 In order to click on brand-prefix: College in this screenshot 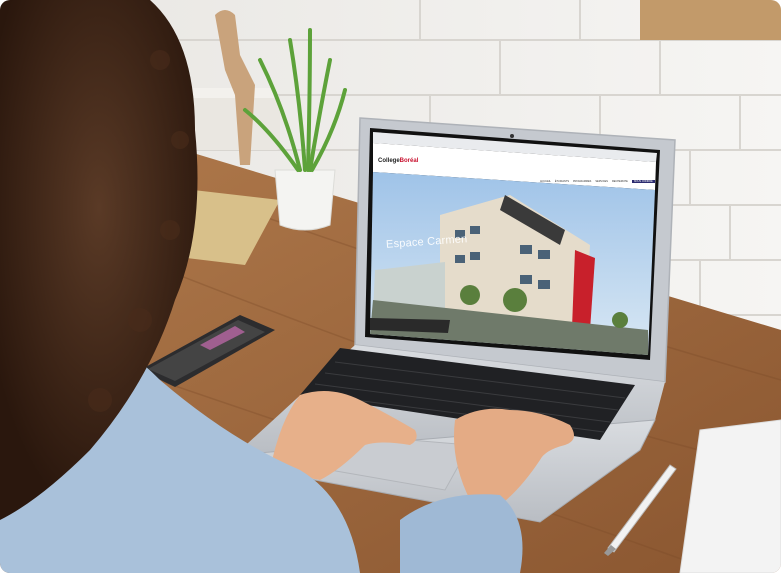, I will do `click(389, 161)`.